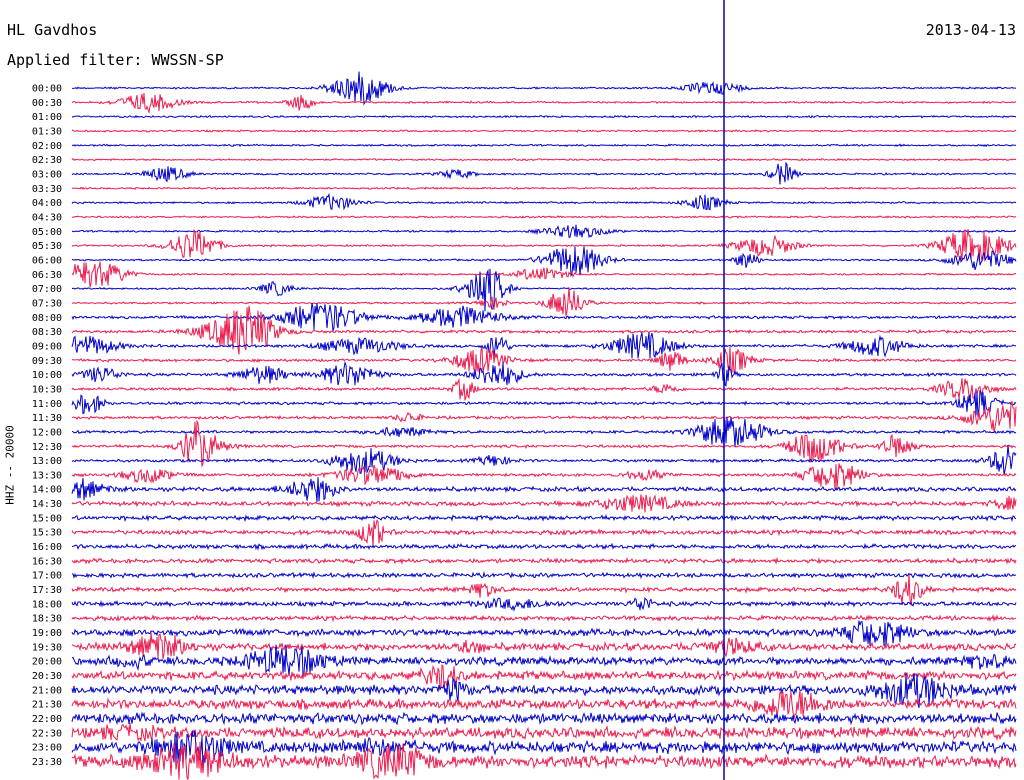  I want to click on row-time-label: 03:00, so click(47, 174).